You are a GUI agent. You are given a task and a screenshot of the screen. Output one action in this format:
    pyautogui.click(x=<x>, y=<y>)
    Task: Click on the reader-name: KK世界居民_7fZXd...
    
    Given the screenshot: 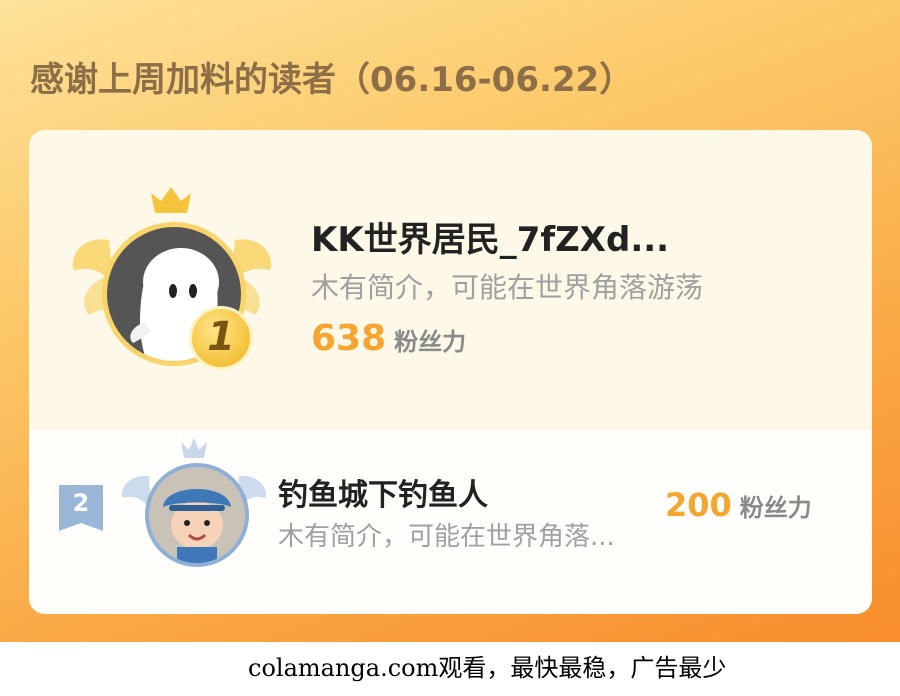 What is the action you would take?
    pyautogui.click(x=490, y=236)
    